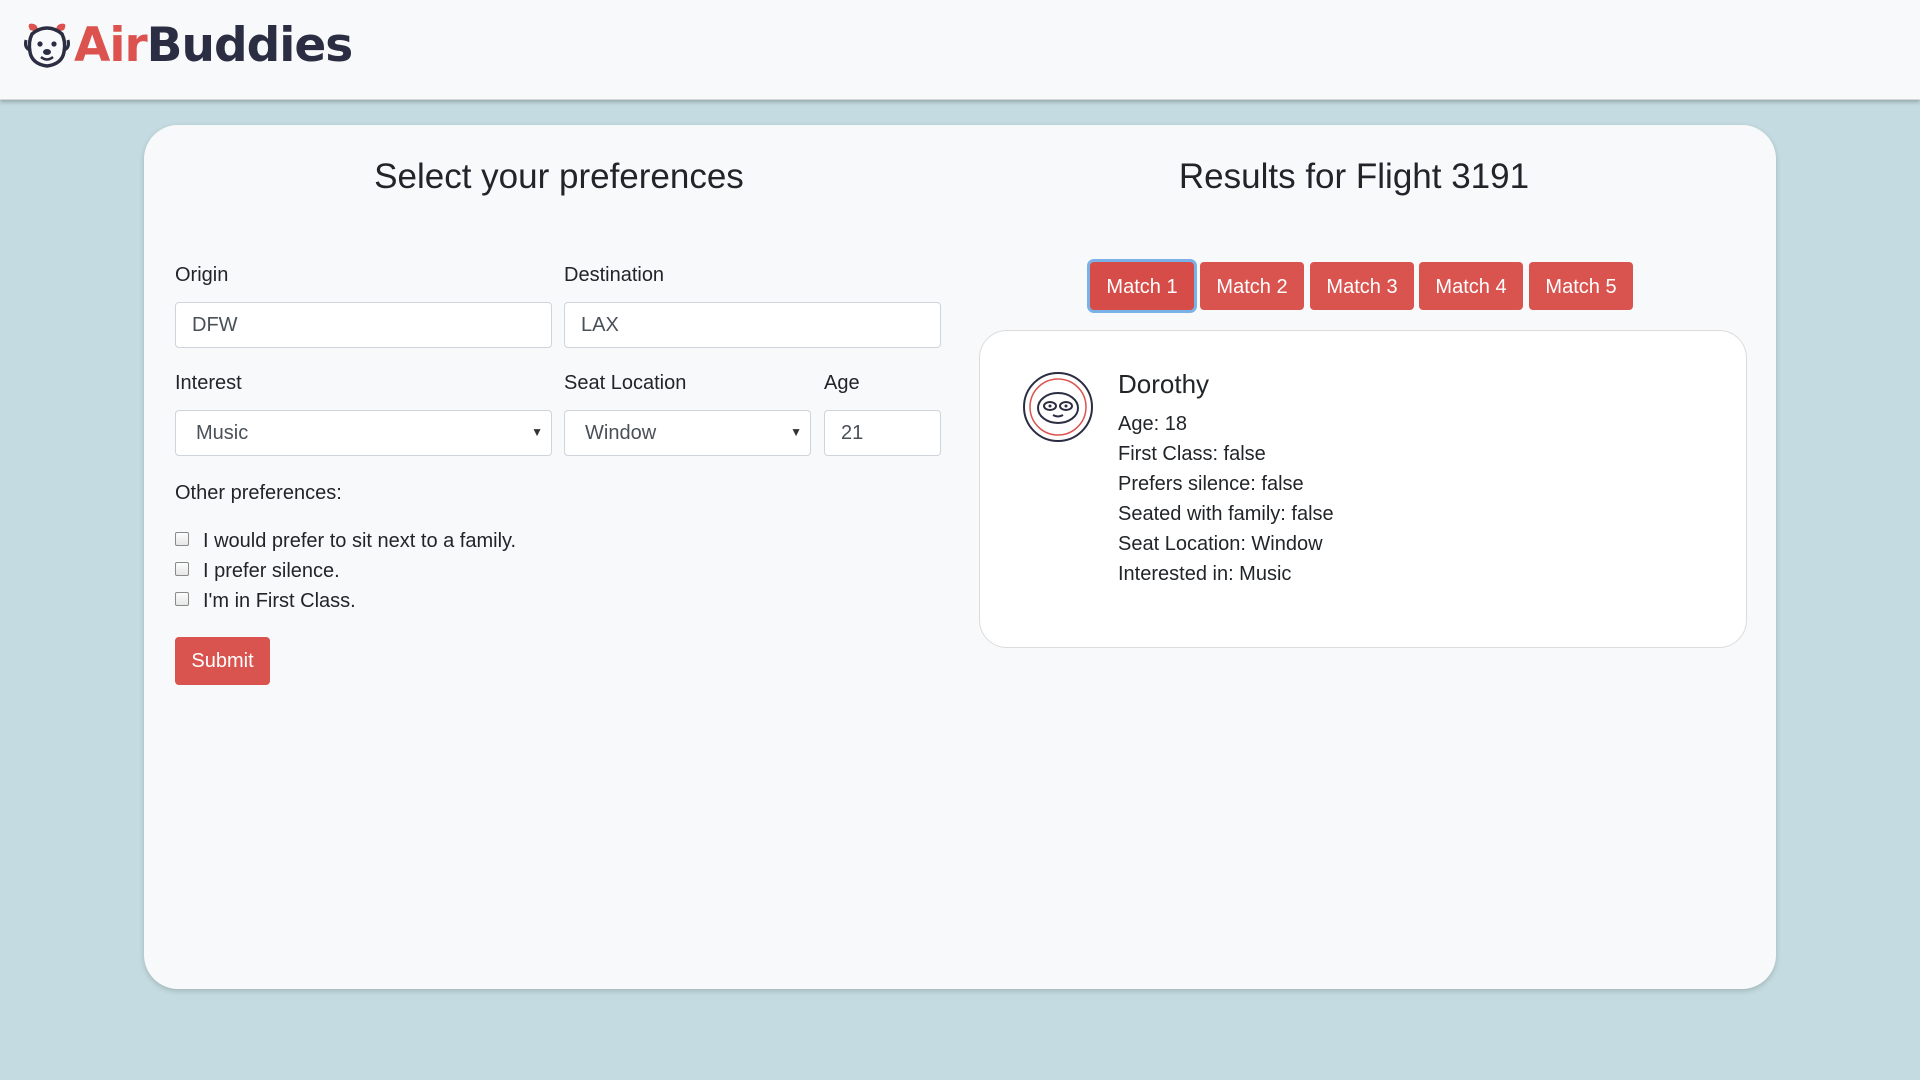 The width and height of the screenshot is (1920, 1080). I want to click on first-class-preference-option: I'm in First Class., so click(265, 601).